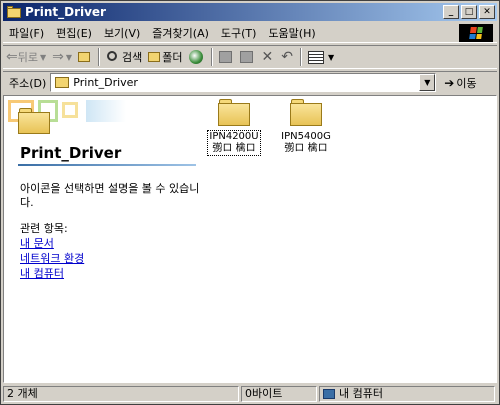 Image resolution: width=500 pixels, height=405 pixels. What do you see at coordinates (476, 33) in the screenshot?
I see `windows-logo-icon` at bounding box center [476, 33].